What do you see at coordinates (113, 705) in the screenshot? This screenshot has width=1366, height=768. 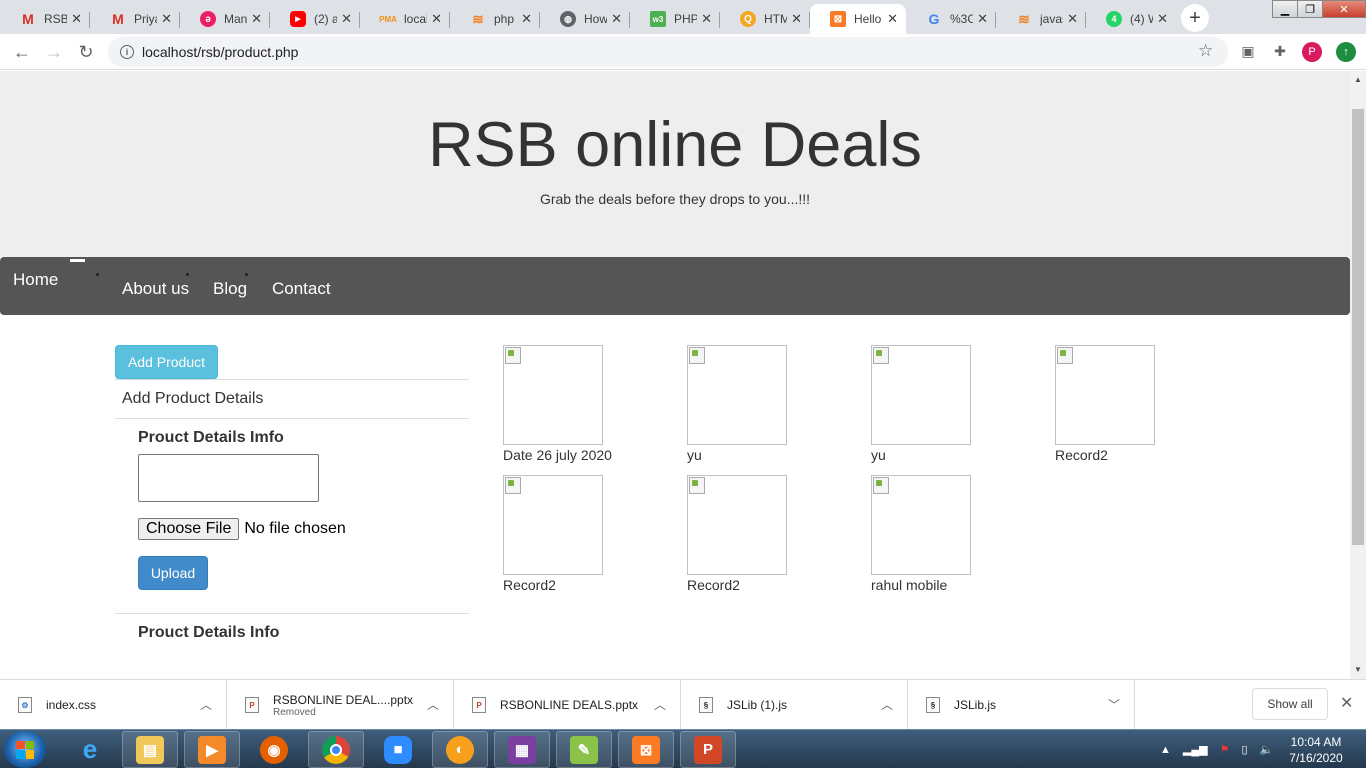 I see `download-item: ⚙ index.css ︿` at bounding box center [113, 705].